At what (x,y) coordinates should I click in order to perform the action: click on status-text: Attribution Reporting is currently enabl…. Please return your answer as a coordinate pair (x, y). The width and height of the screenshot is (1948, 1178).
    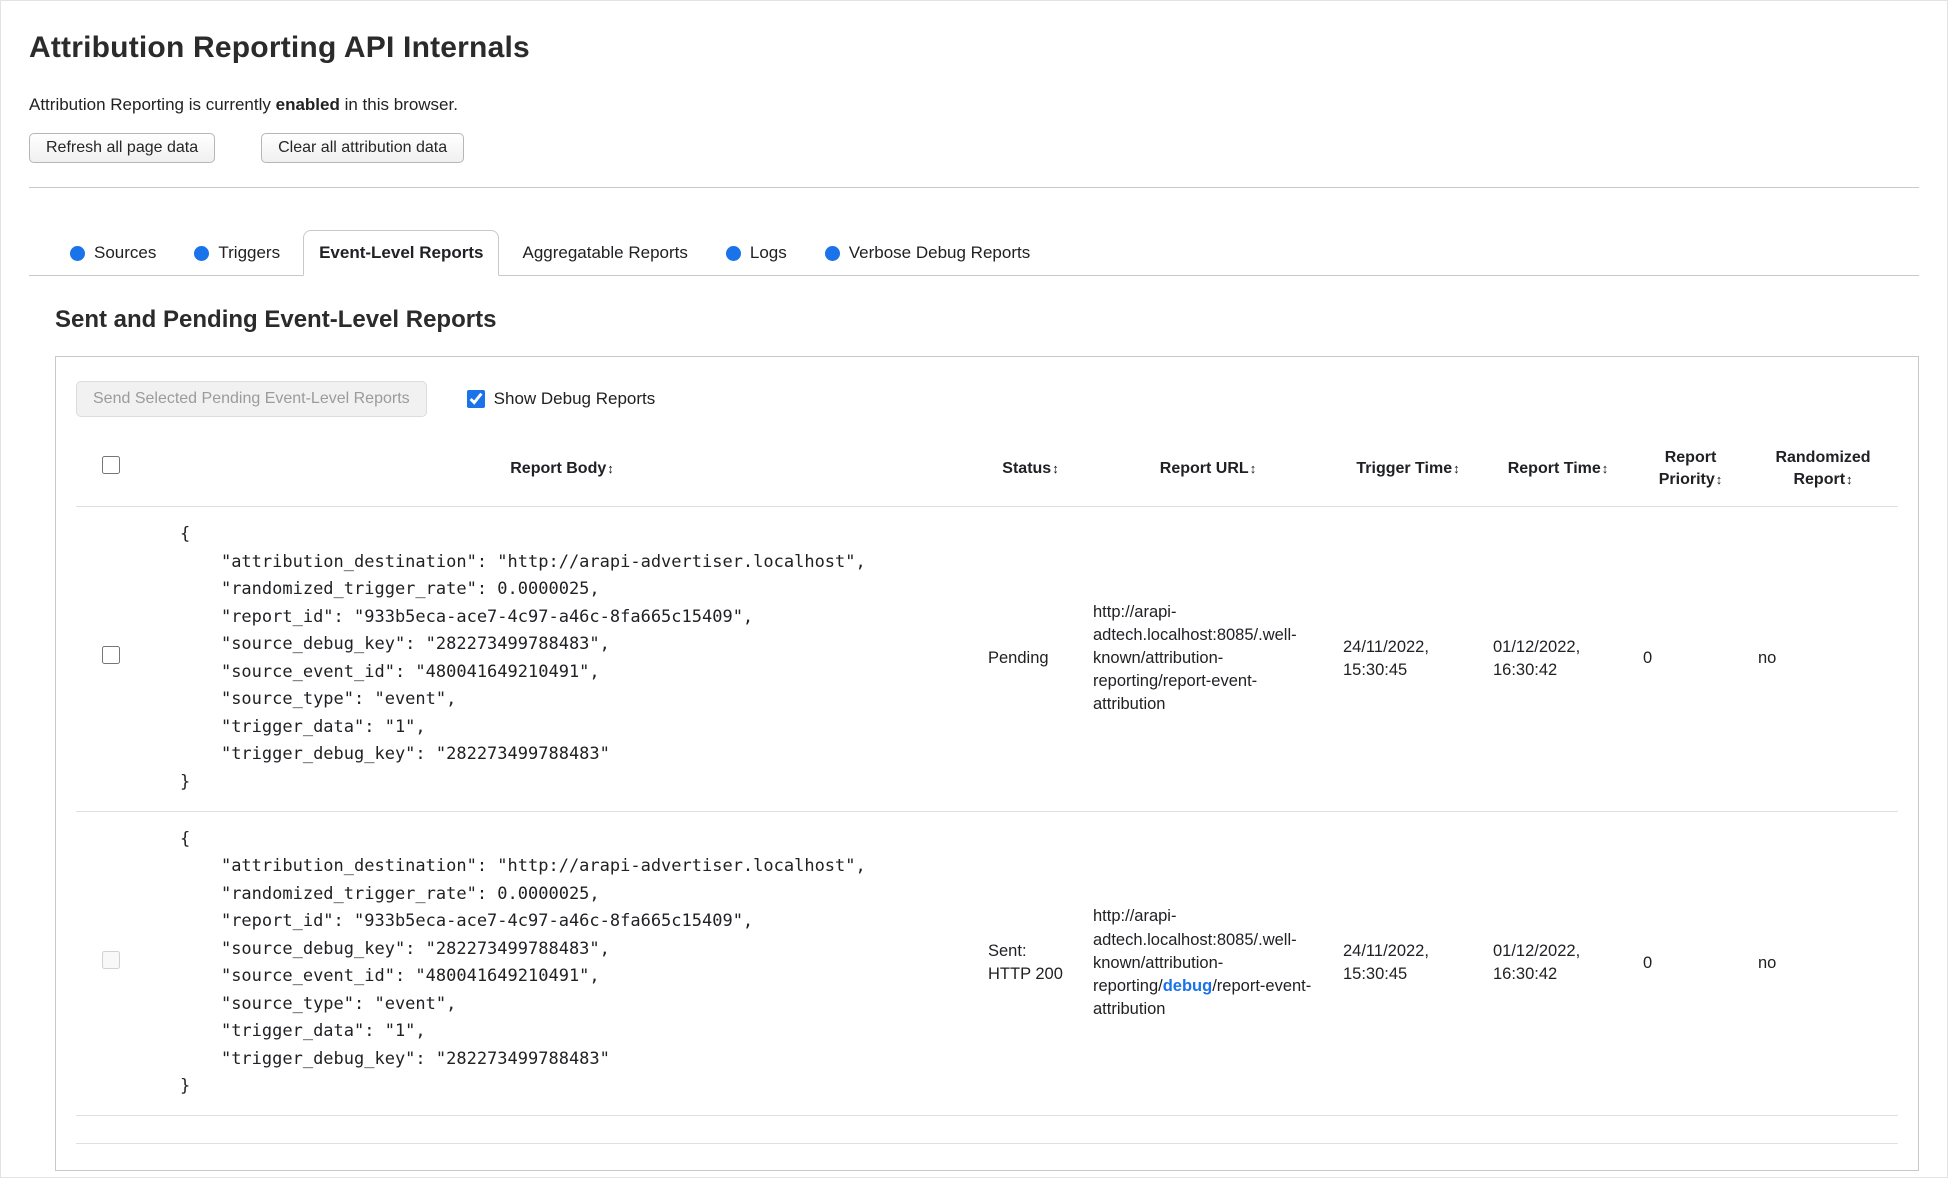
    Looking at the image, I should click on (974, 105).